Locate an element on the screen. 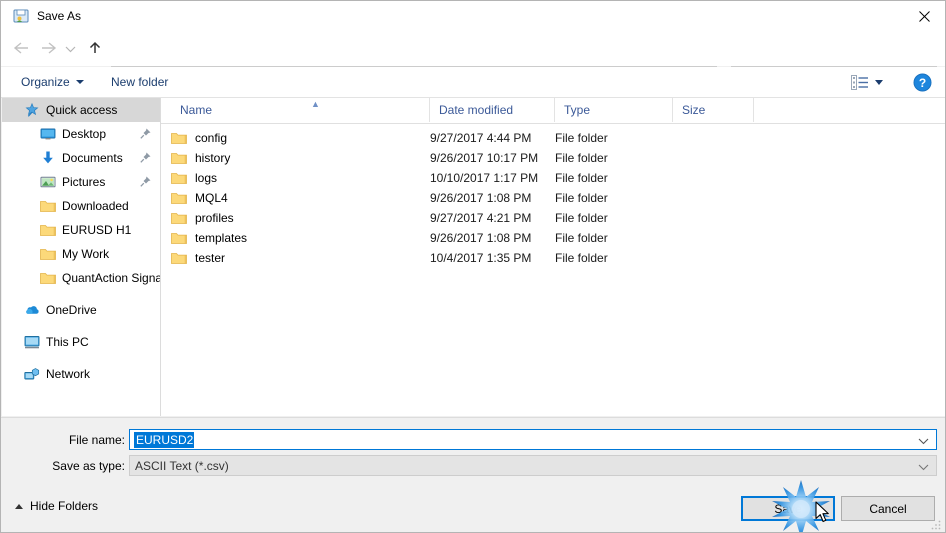  file-name-input: EURUSD2 is located at coordinates (533, 439).